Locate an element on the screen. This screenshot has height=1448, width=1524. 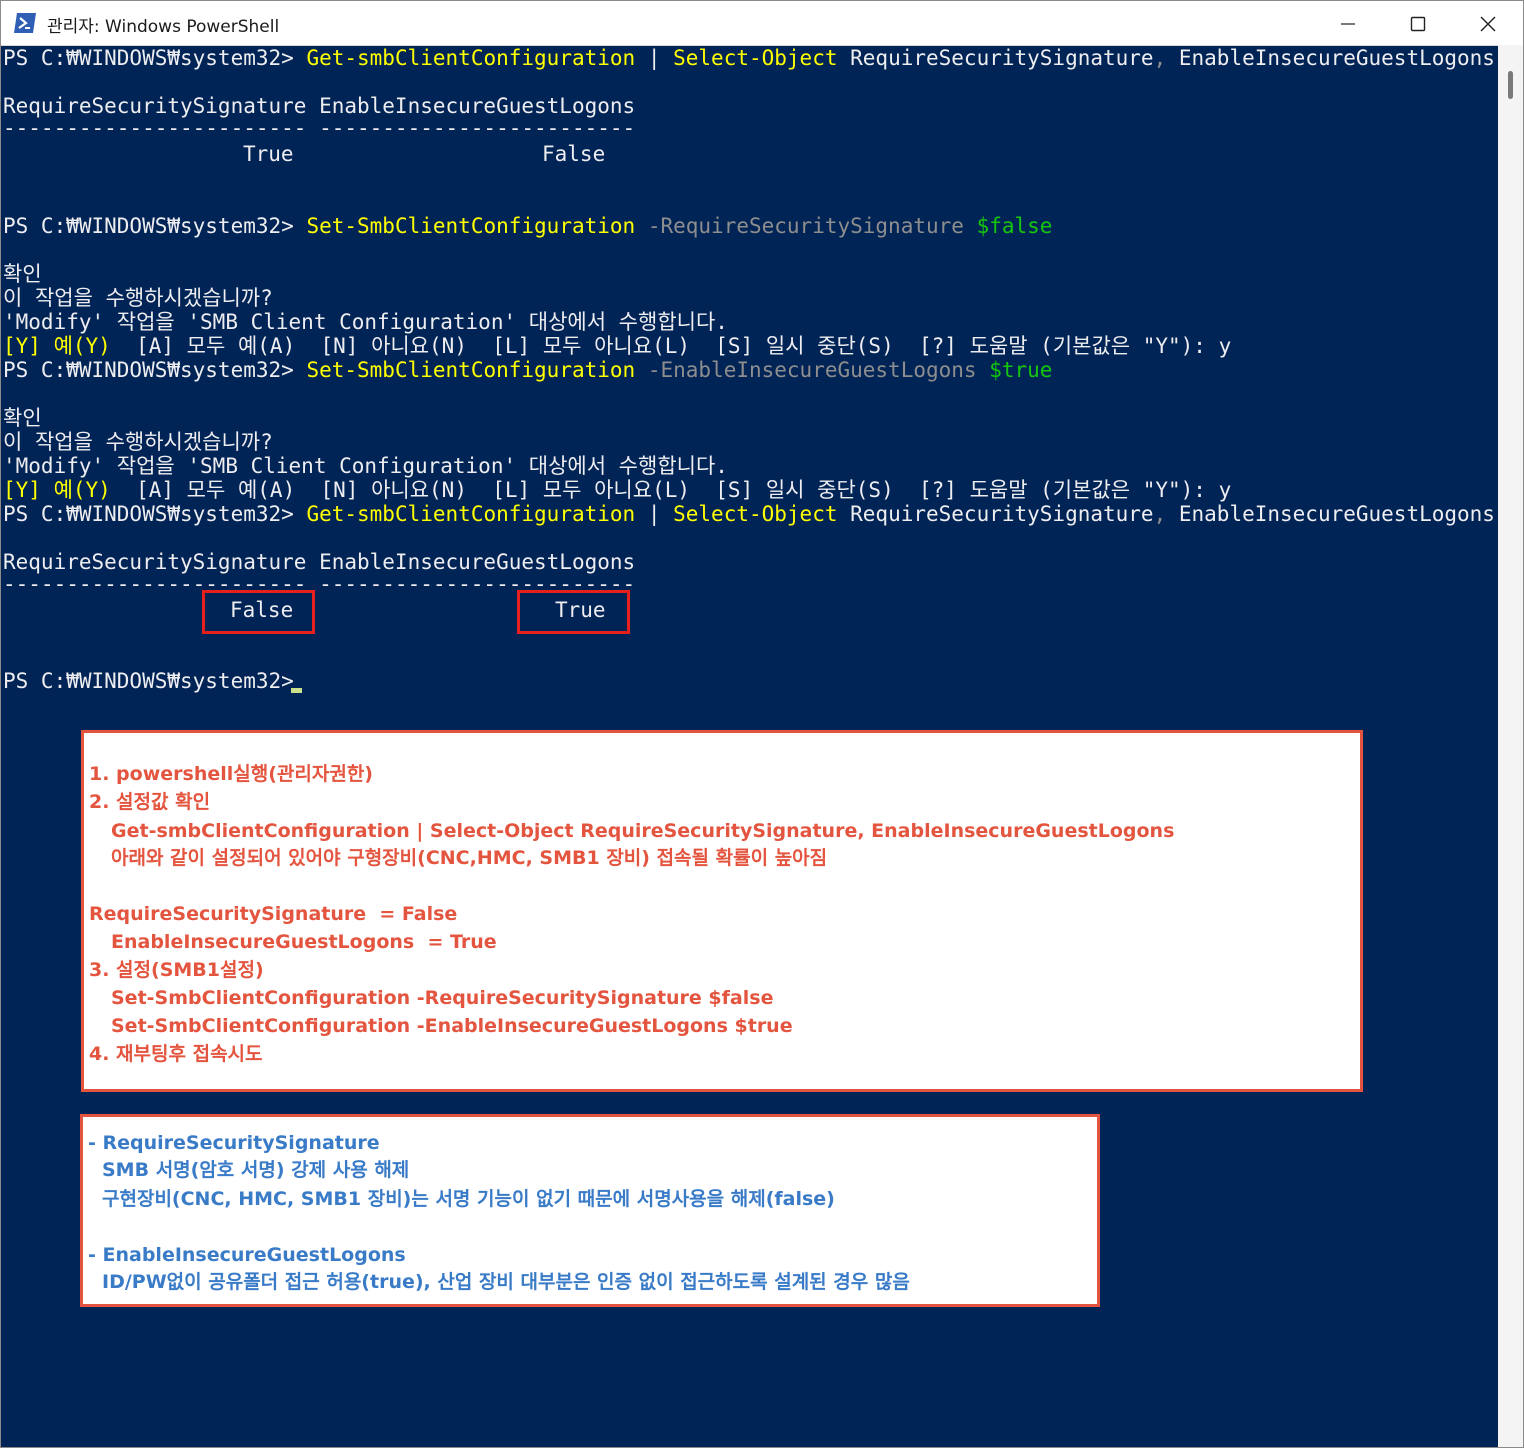
note-step-2: 2. 설정값 확인 is located at coordinates (150, 802).